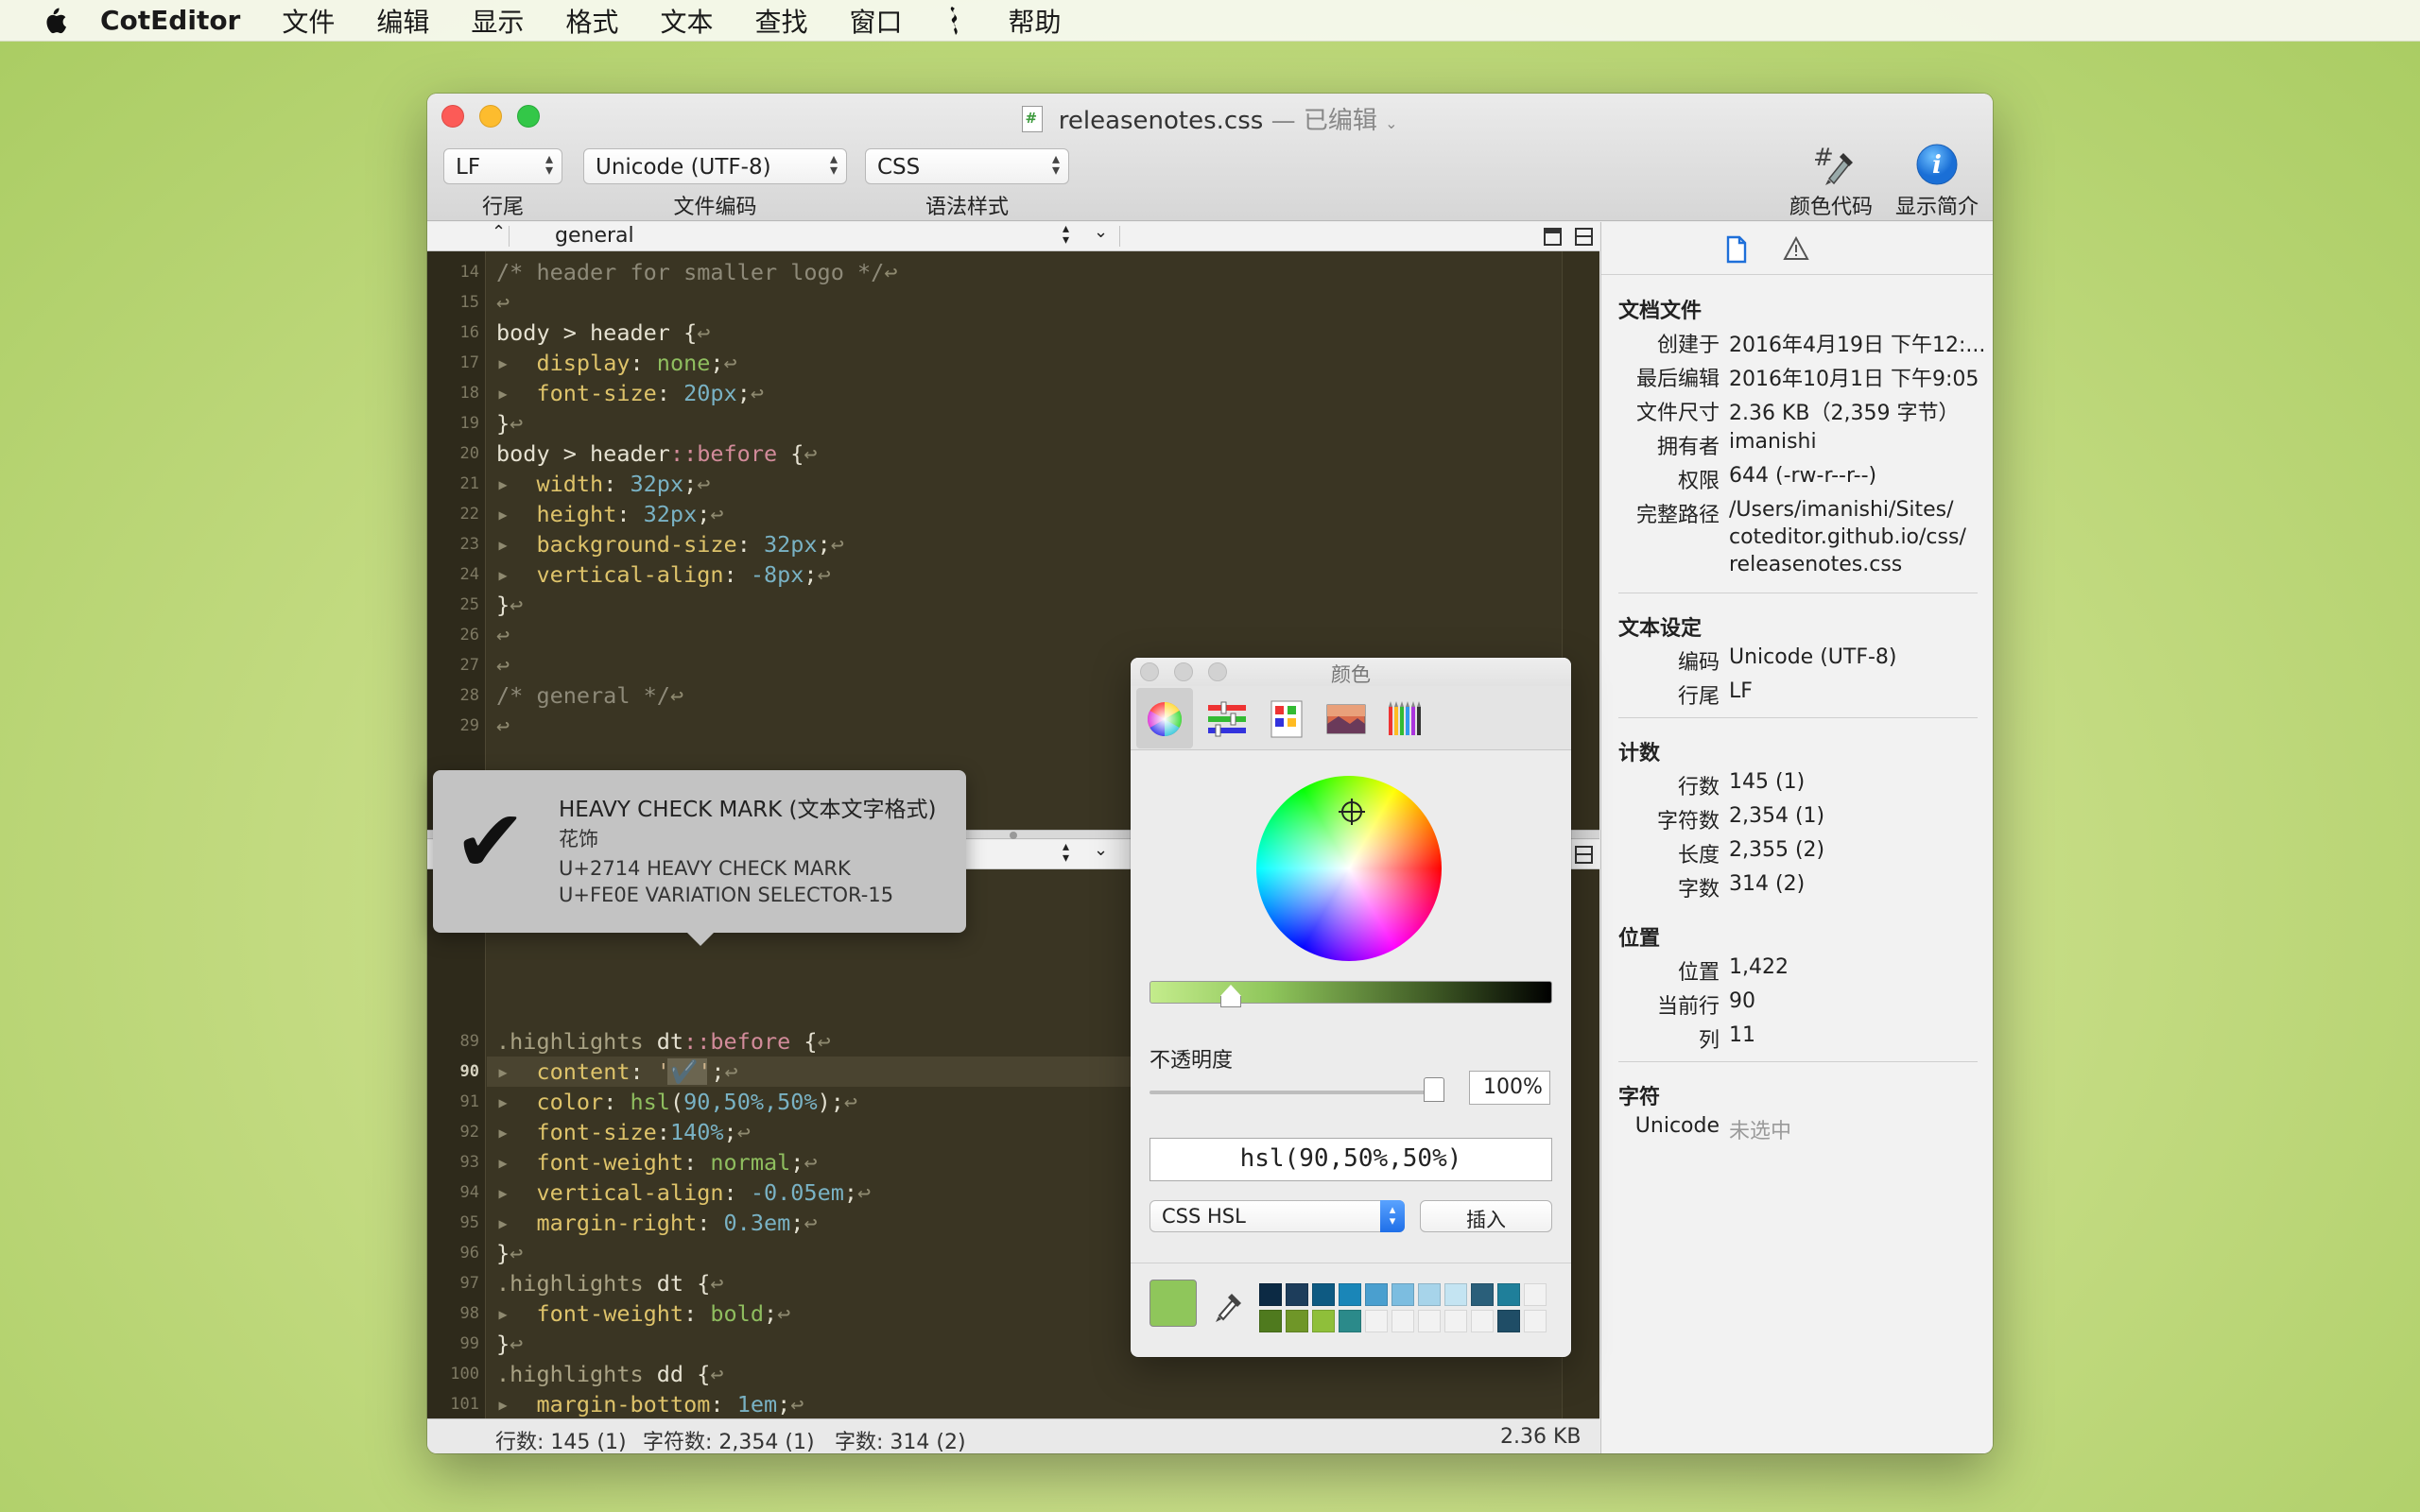  I want to click on code-line: 18 ▸ font-size: 20px;↩, so click(1013, 393).